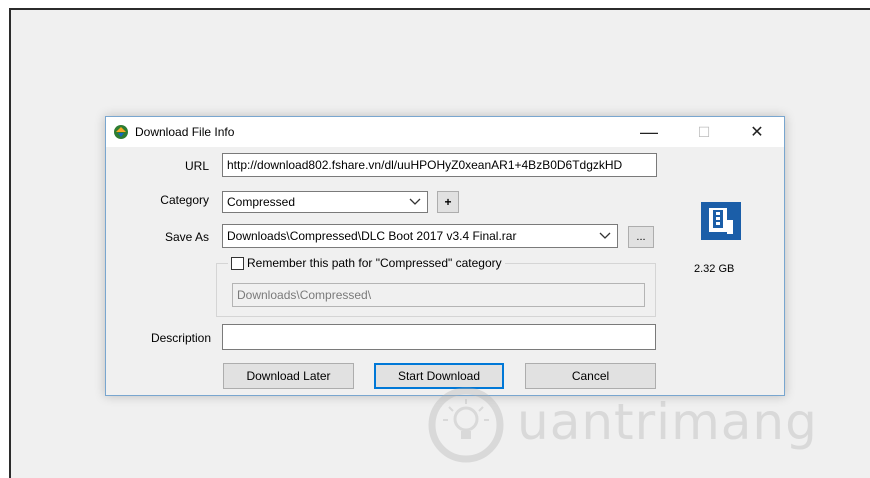 The width and height of the screenshot is (870, 478). What do you see at coordinates (590, 376) in the screenshot?
I see `cancel-label: Cancel` at bounding box center [590, 376].